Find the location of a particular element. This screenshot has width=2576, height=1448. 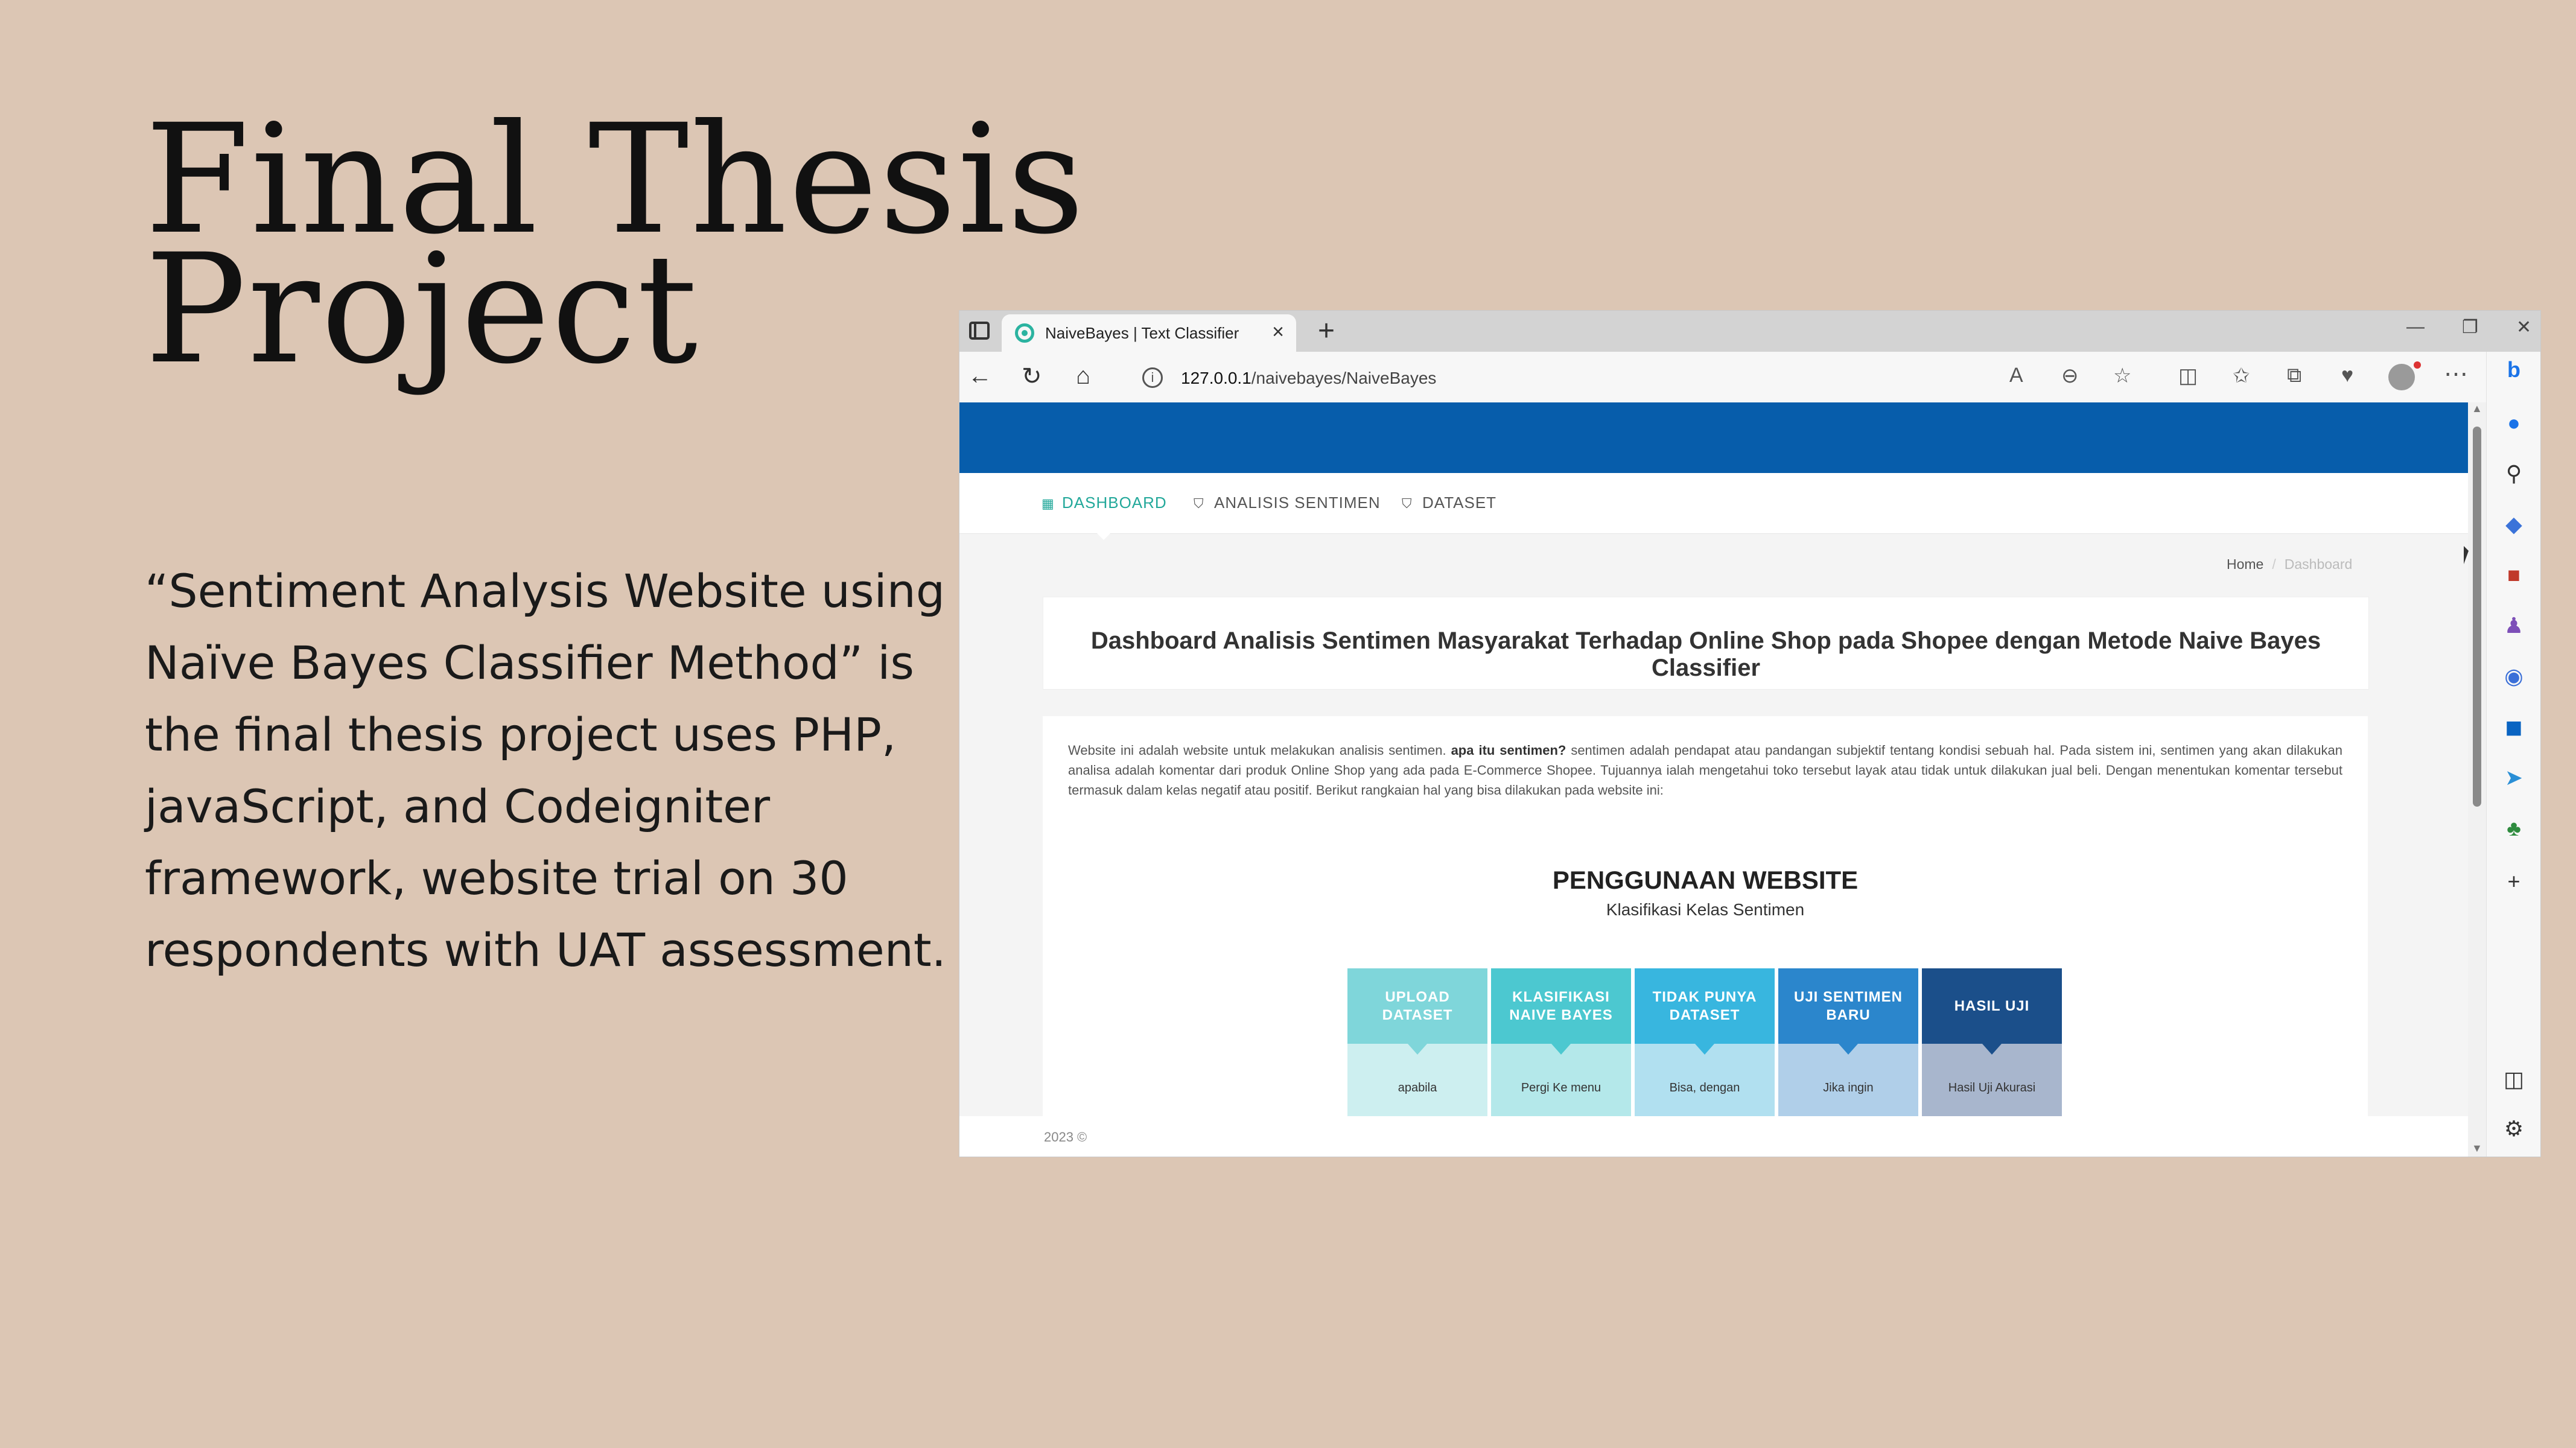

tools-briefcase-icon: ■ is located at coordinates (2514, 575).